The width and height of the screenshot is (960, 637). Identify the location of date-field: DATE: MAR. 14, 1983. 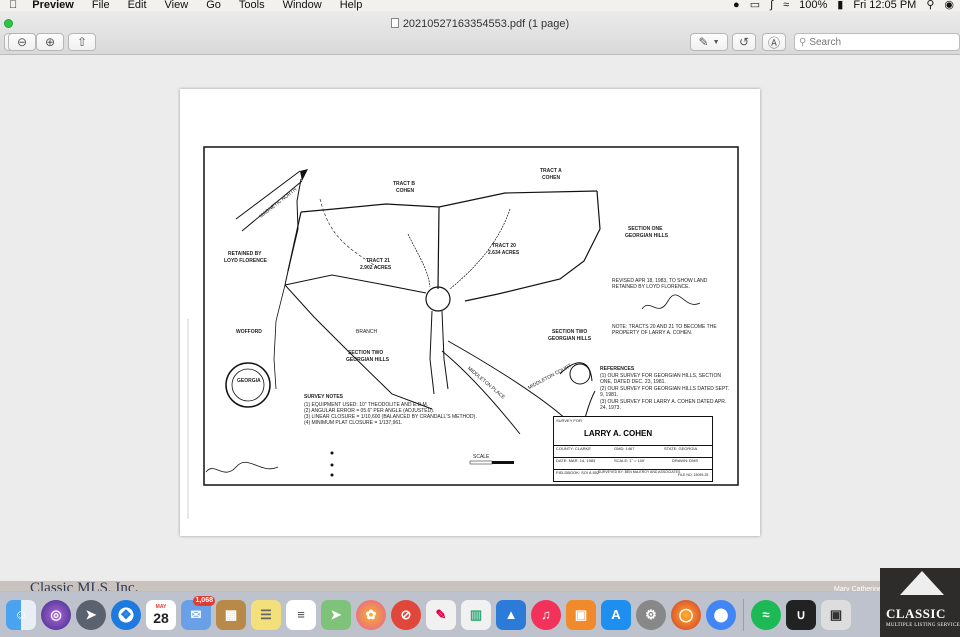
(576, 460).